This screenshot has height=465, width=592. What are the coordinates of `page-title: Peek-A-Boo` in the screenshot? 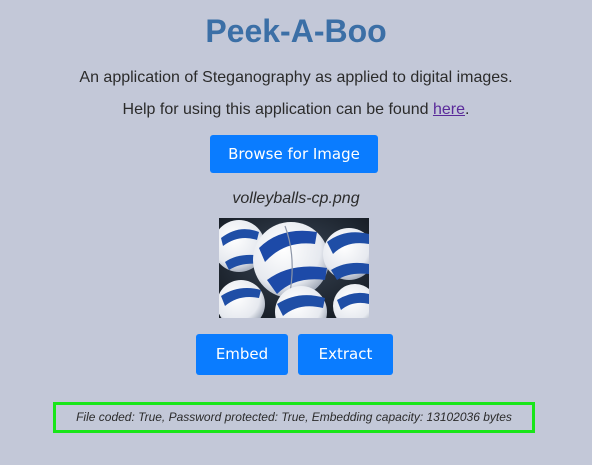 It's located at (296, 31).